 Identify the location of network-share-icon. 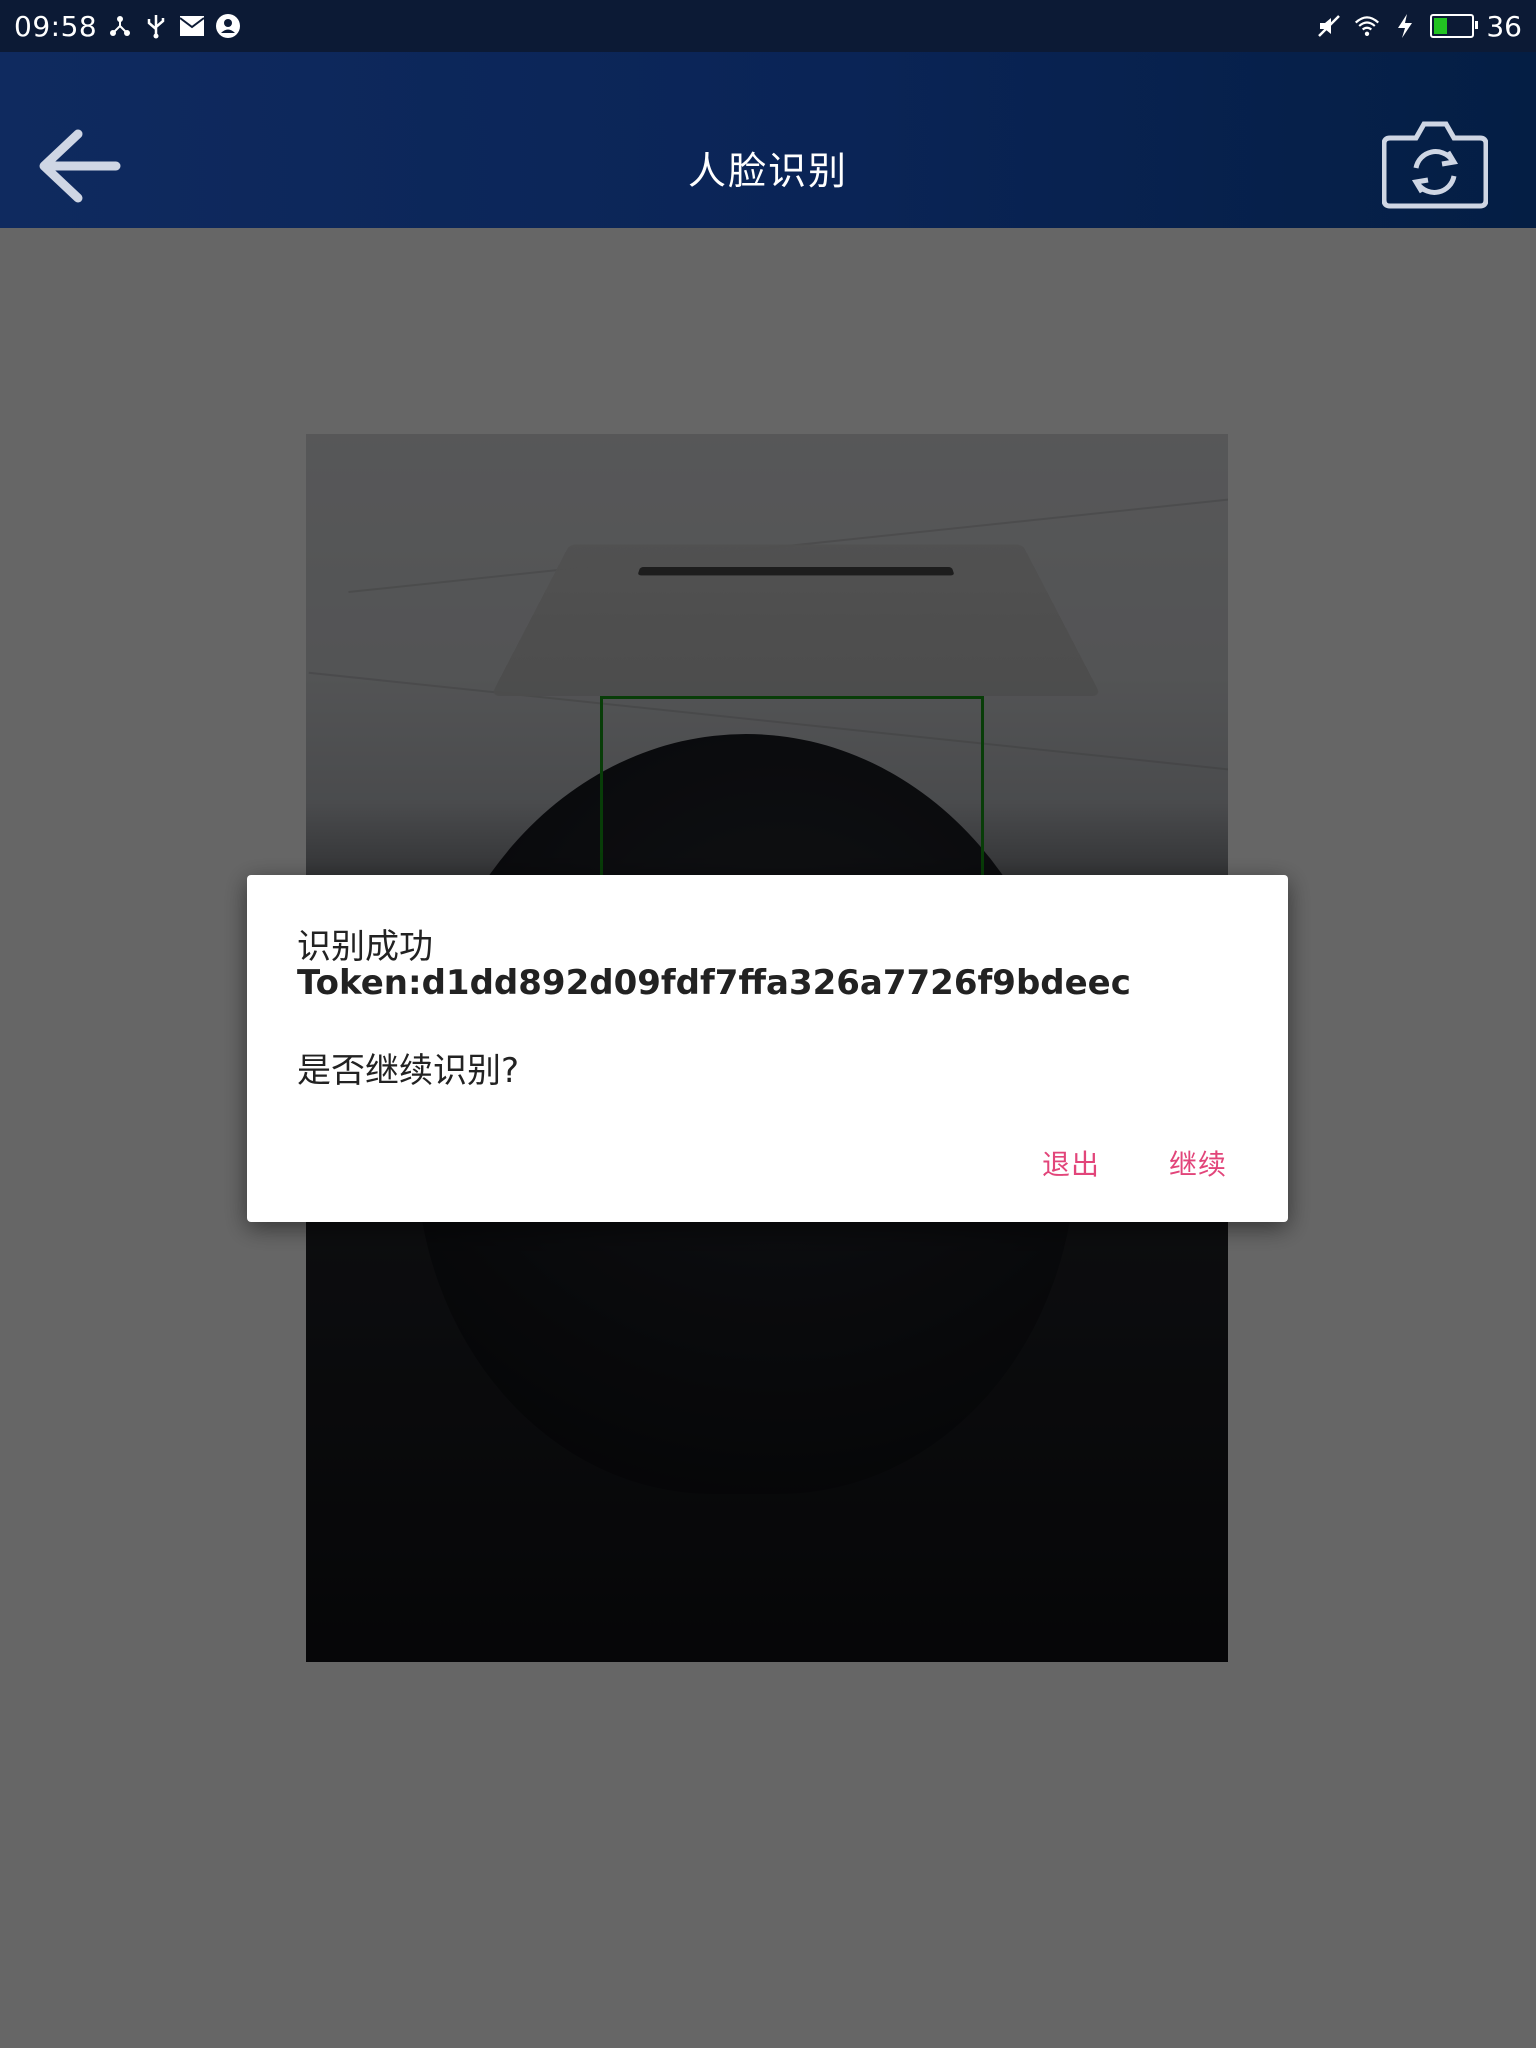
(120, 26).